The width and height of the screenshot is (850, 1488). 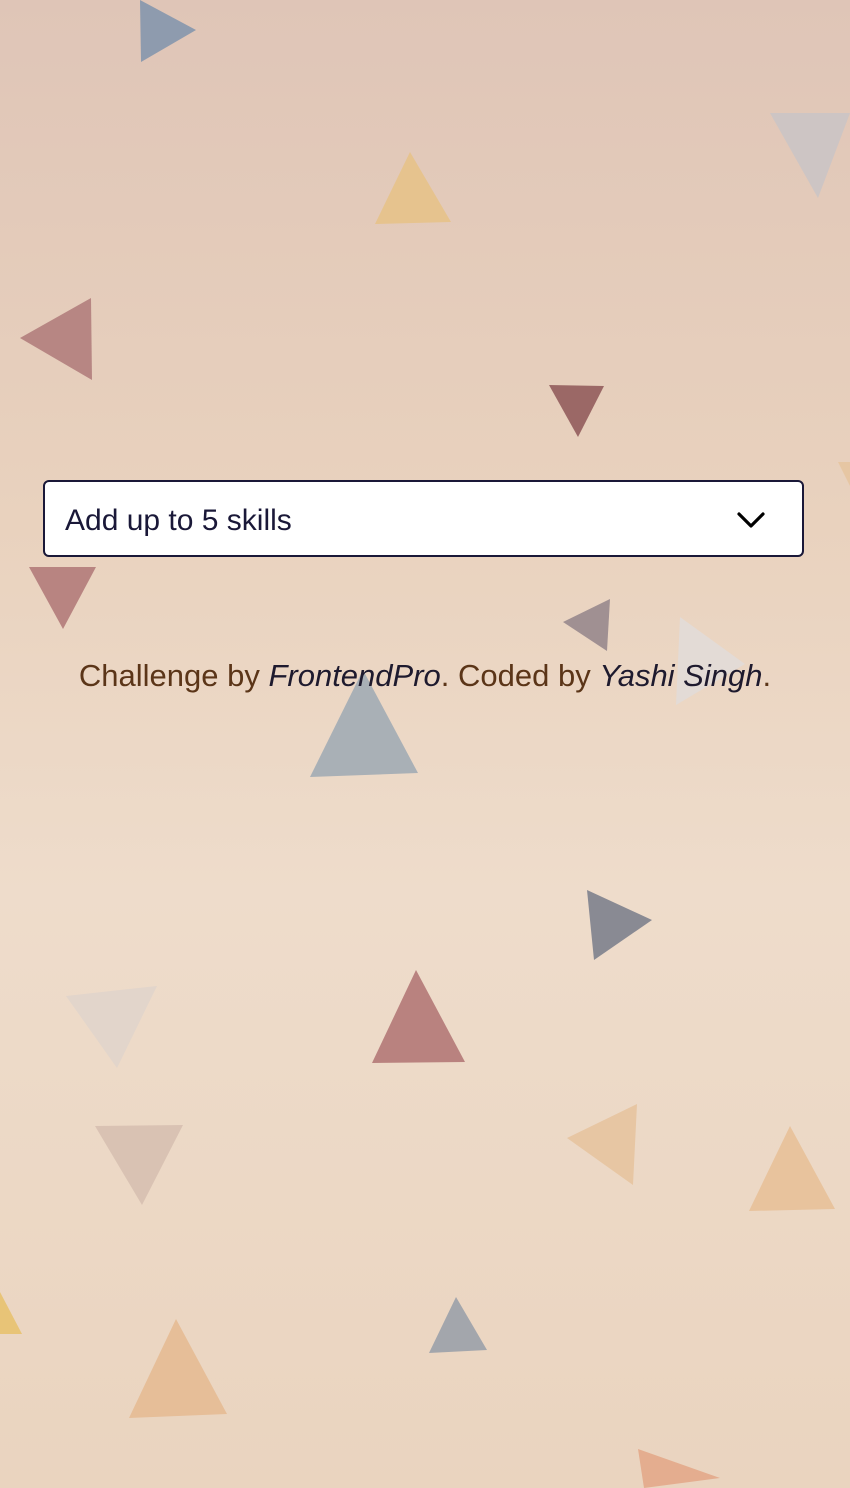 I want to click on coder-name-link: Yashi Singh, so click(x=680, y=675).